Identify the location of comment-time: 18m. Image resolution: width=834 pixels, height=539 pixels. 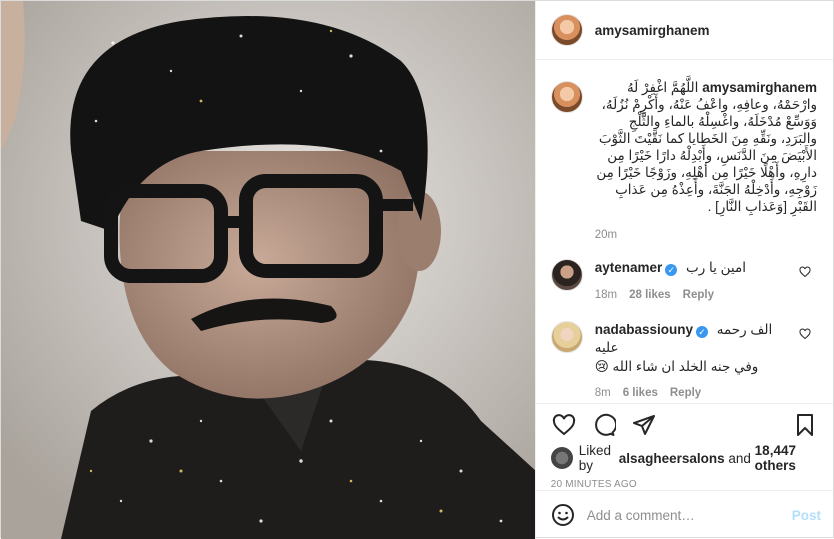
(606, 295).